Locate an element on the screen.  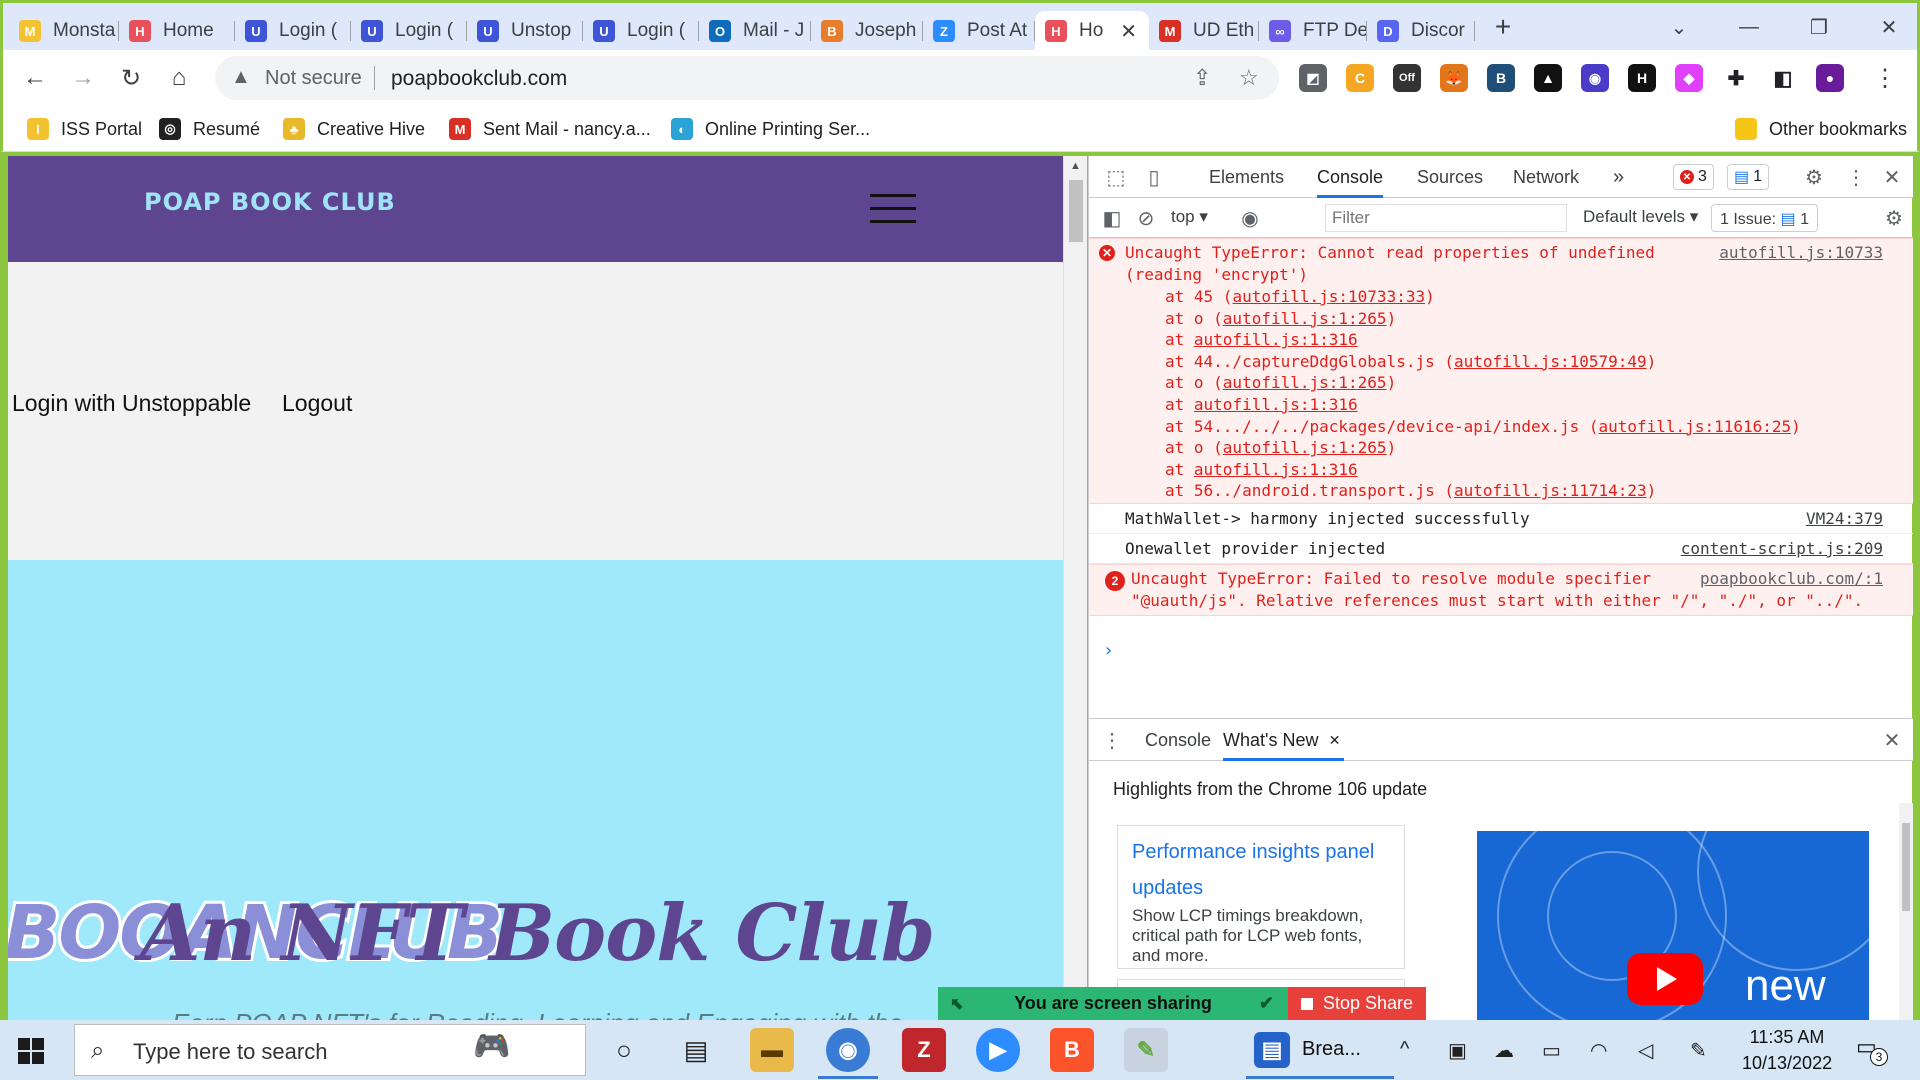
chrome-icon: ◉ is located at coordinates (848, 1050).